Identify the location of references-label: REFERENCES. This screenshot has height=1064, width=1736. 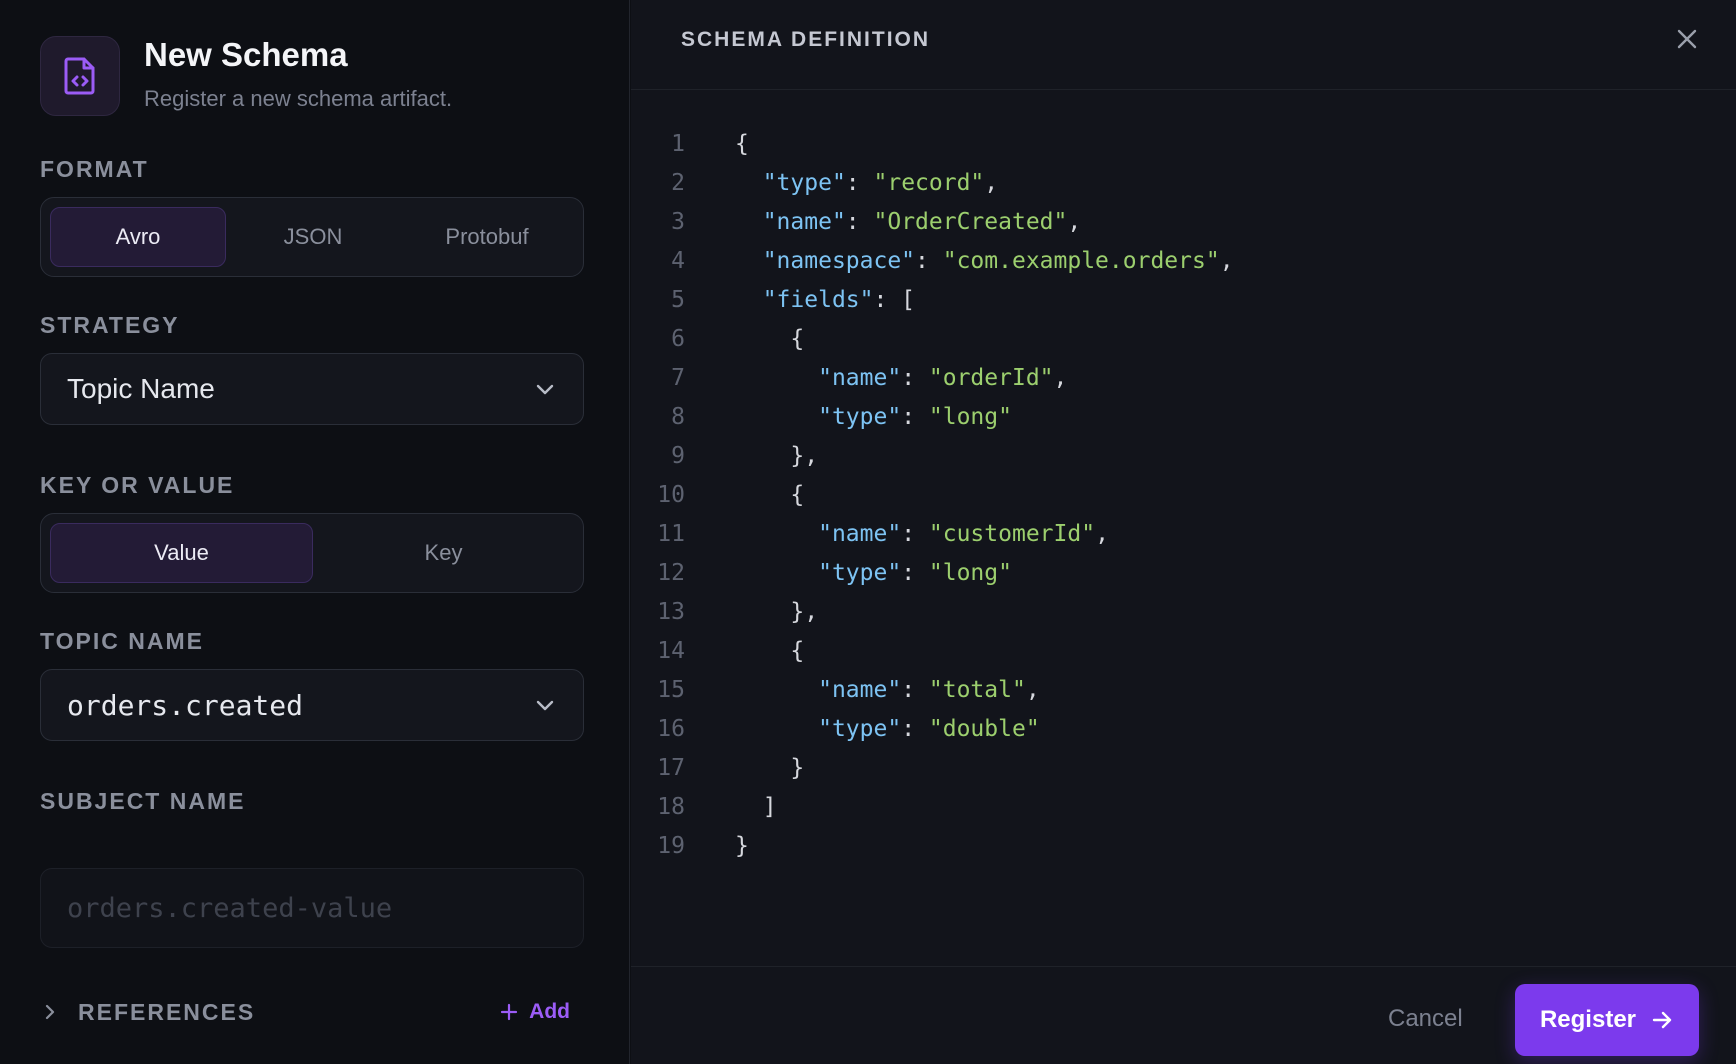
(167, 1011).